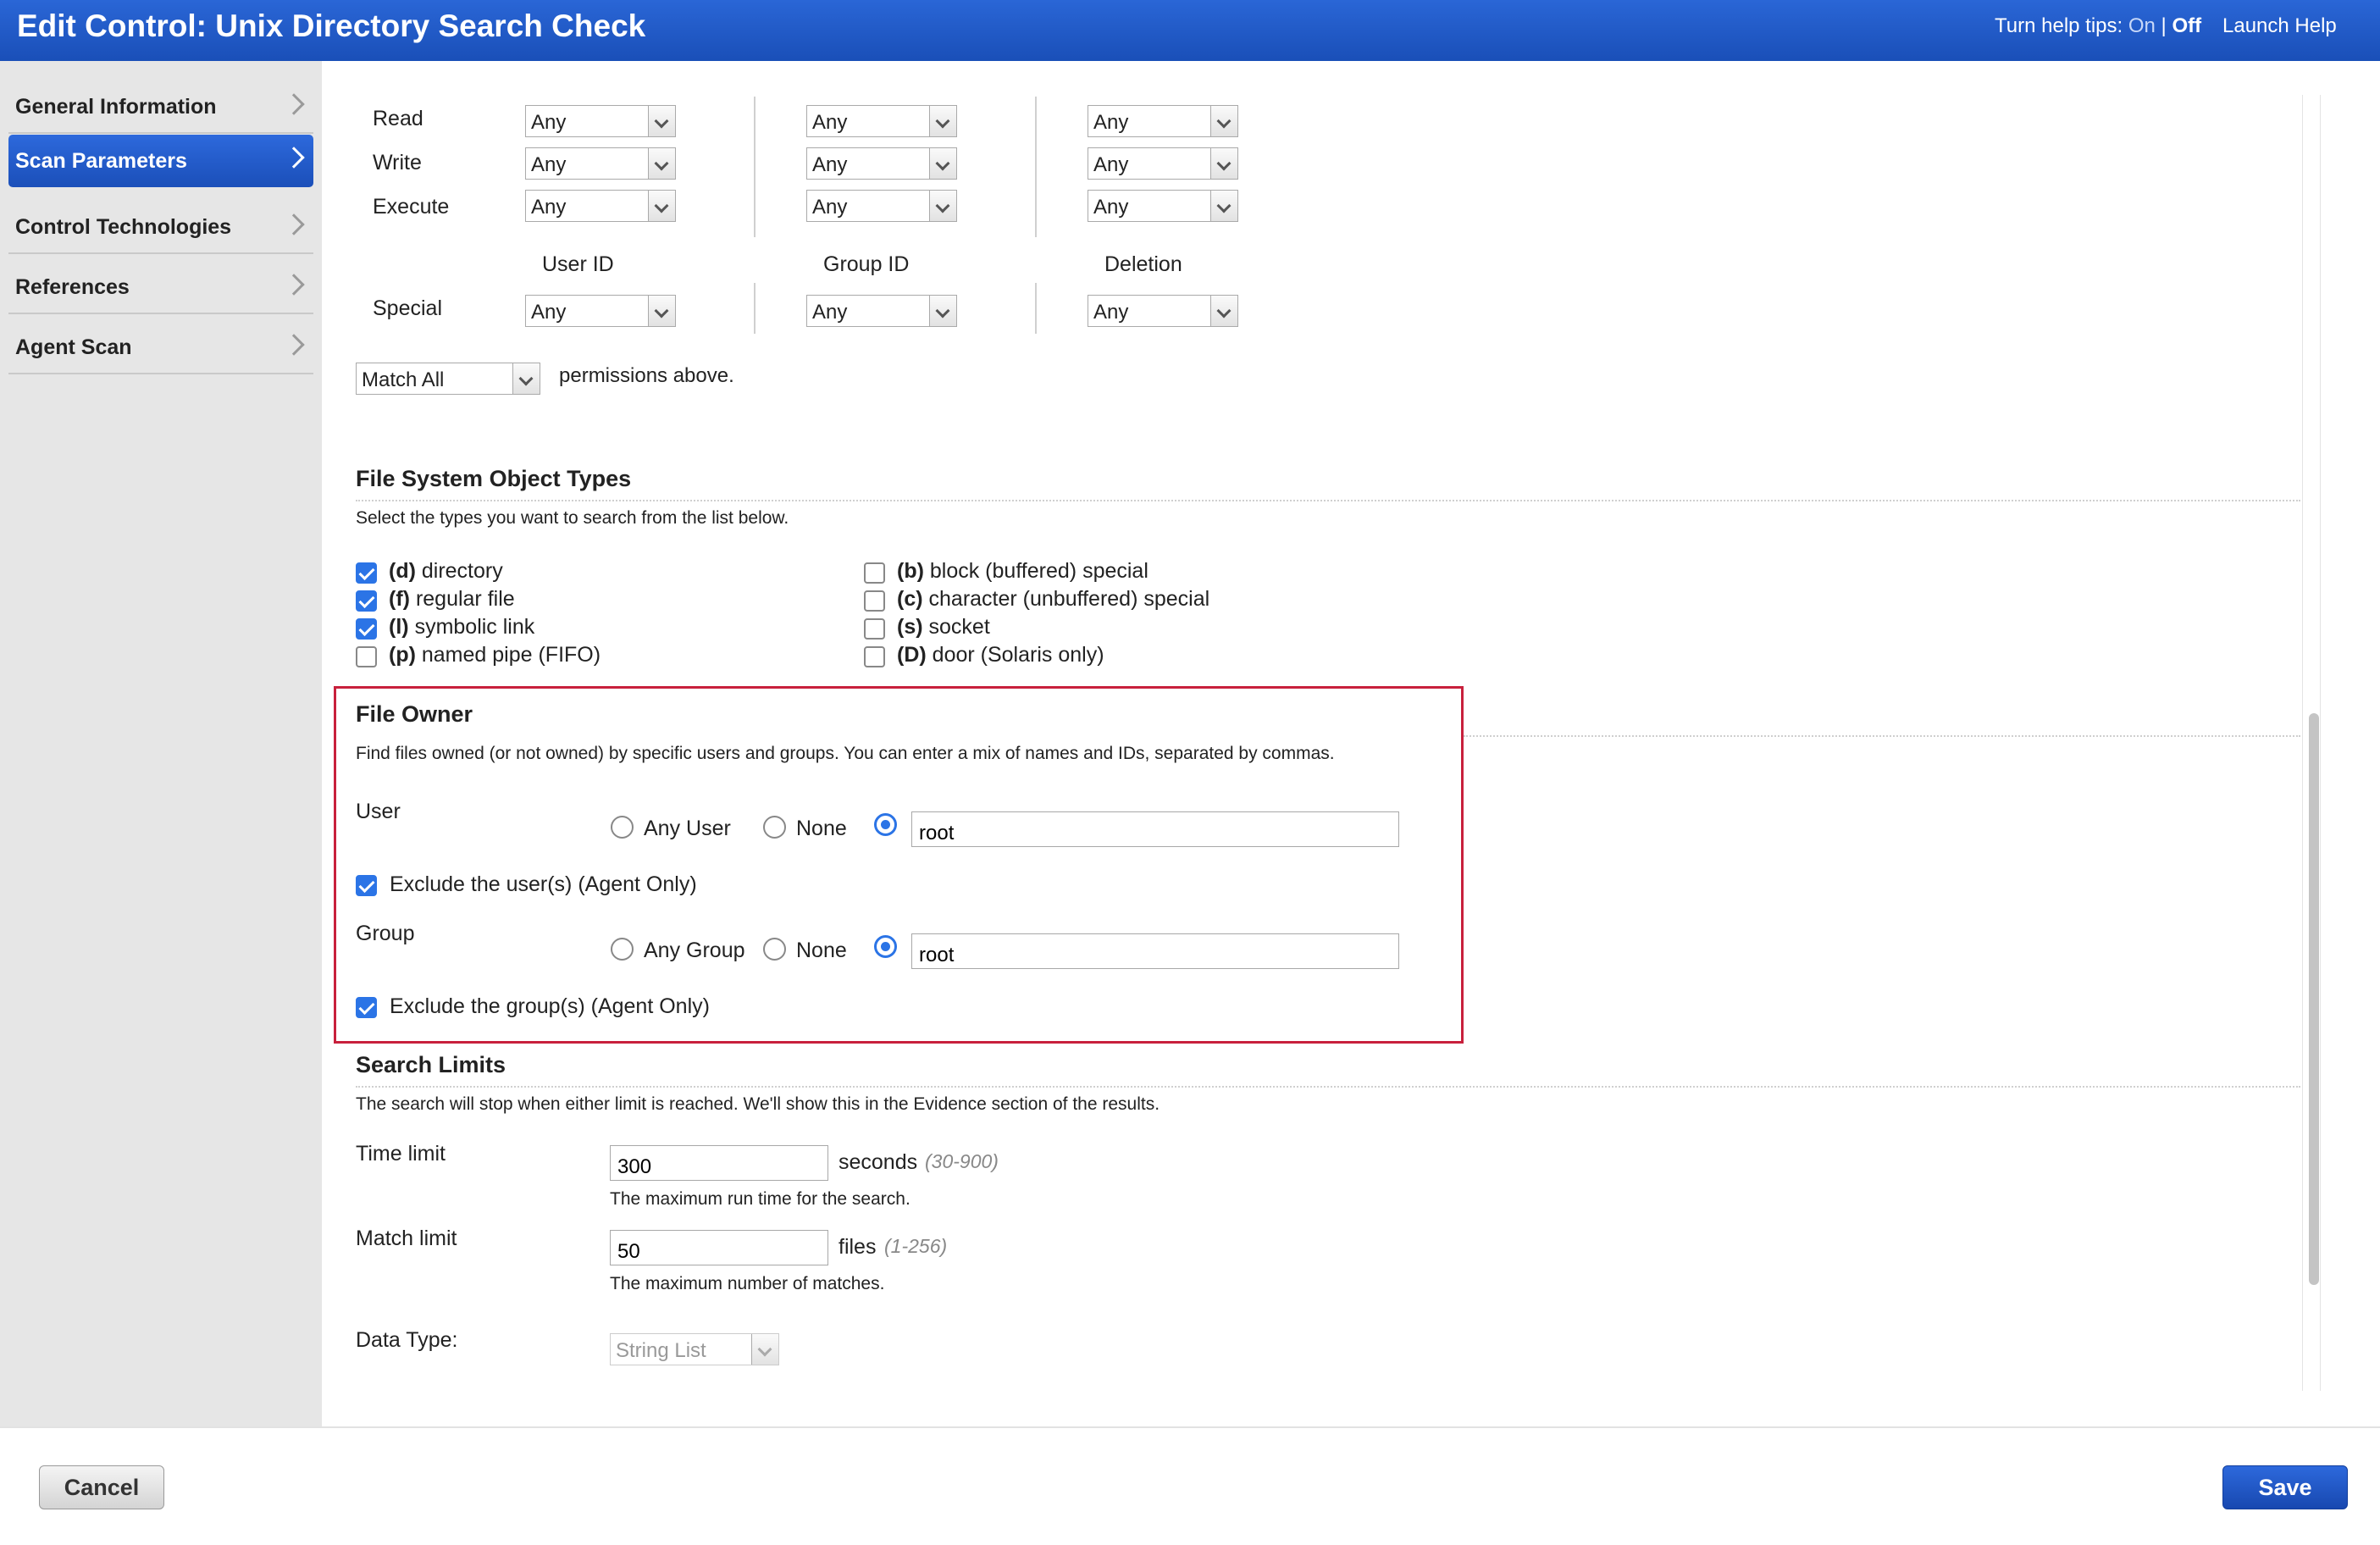 The height and width of the screenshot is (1545, 2380). What do you see at coordinates (160, 228) in the screenshot?
I see `sidebar-item-control-technologies: Control Technologies` at bounding box center [160, 228].